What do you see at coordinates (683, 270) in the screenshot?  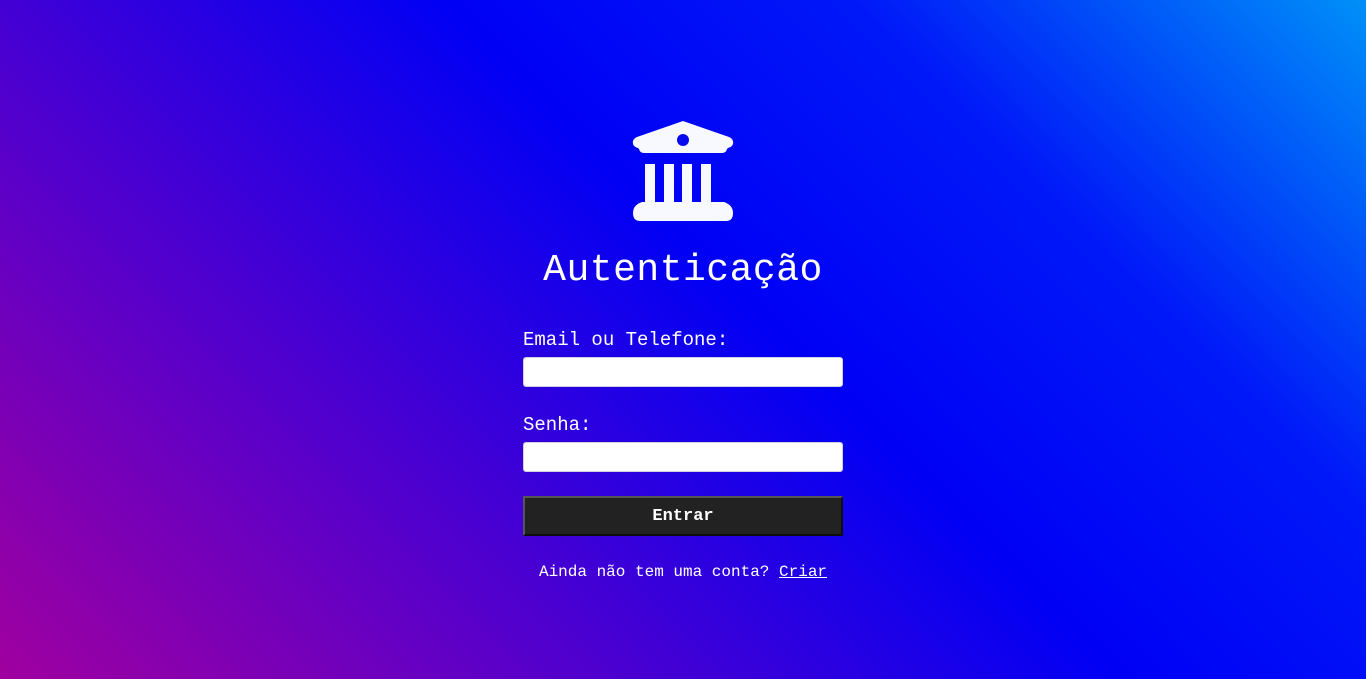 I see `page-title: Autenticação` at bounding box center [683, 270].